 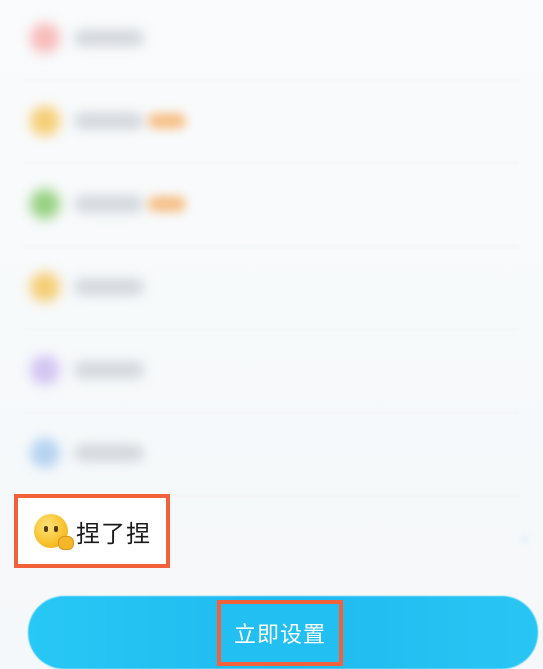 What do you see at coordinates (280, 633) in the screenshot?
I see `set-now-button: 立即设置` at bounding box center [280, 633].